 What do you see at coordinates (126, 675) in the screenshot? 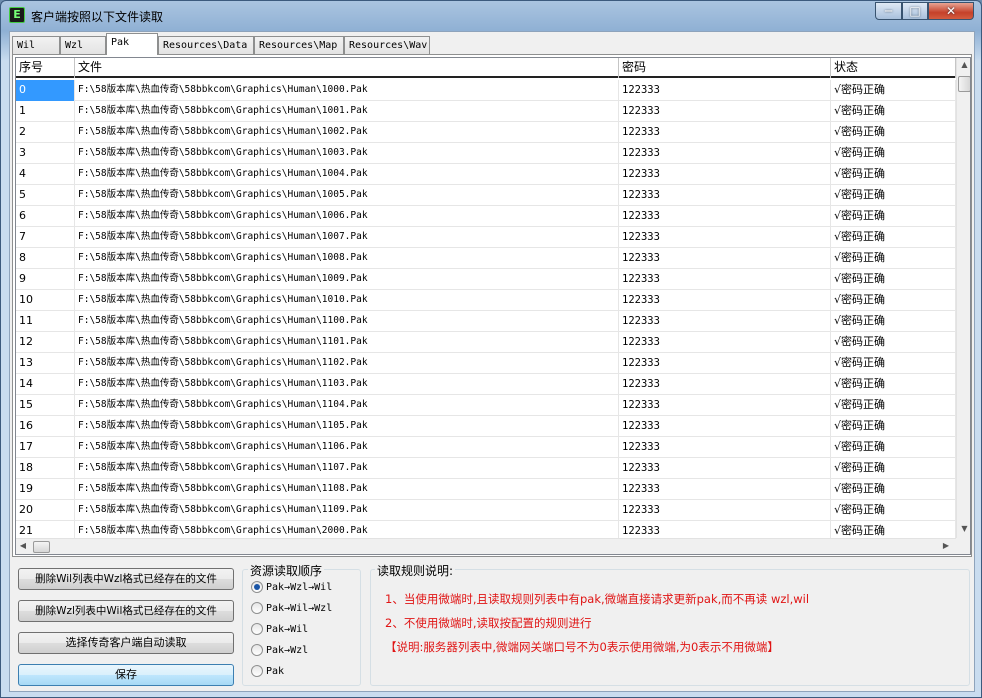
I see `save-button: 保存` at bounding box center [126, 675].